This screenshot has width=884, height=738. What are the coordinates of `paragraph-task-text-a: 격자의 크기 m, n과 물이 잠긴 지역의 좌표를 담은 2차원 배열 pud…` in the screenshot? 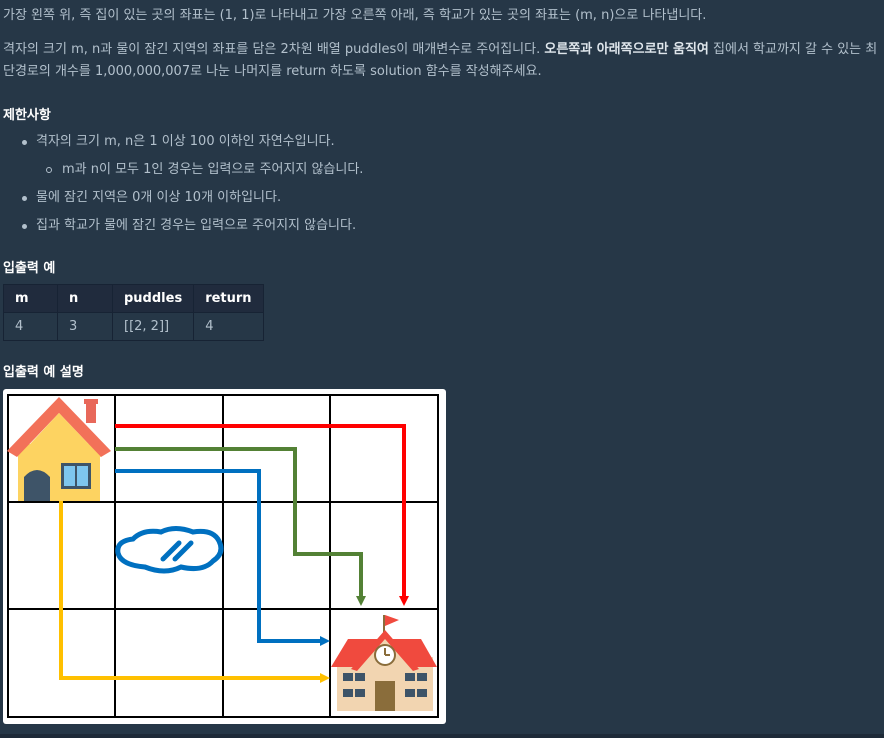 It's located at (274, 49).